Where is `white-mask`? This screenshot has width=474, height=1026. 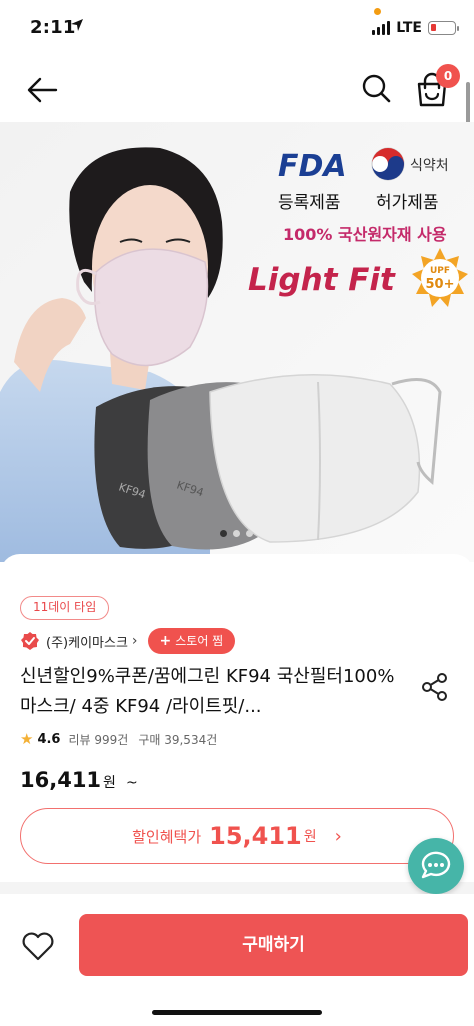 white-mask is located at coordinates (315, 458).